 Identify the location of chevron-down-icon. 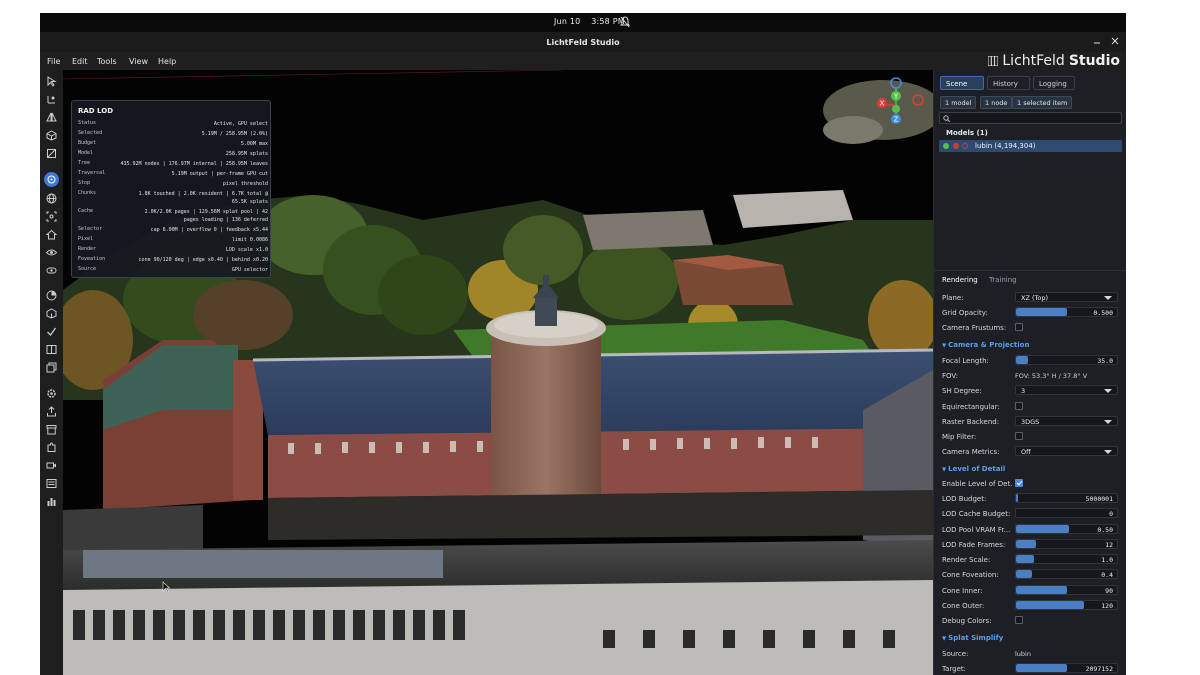
(1108, 298).